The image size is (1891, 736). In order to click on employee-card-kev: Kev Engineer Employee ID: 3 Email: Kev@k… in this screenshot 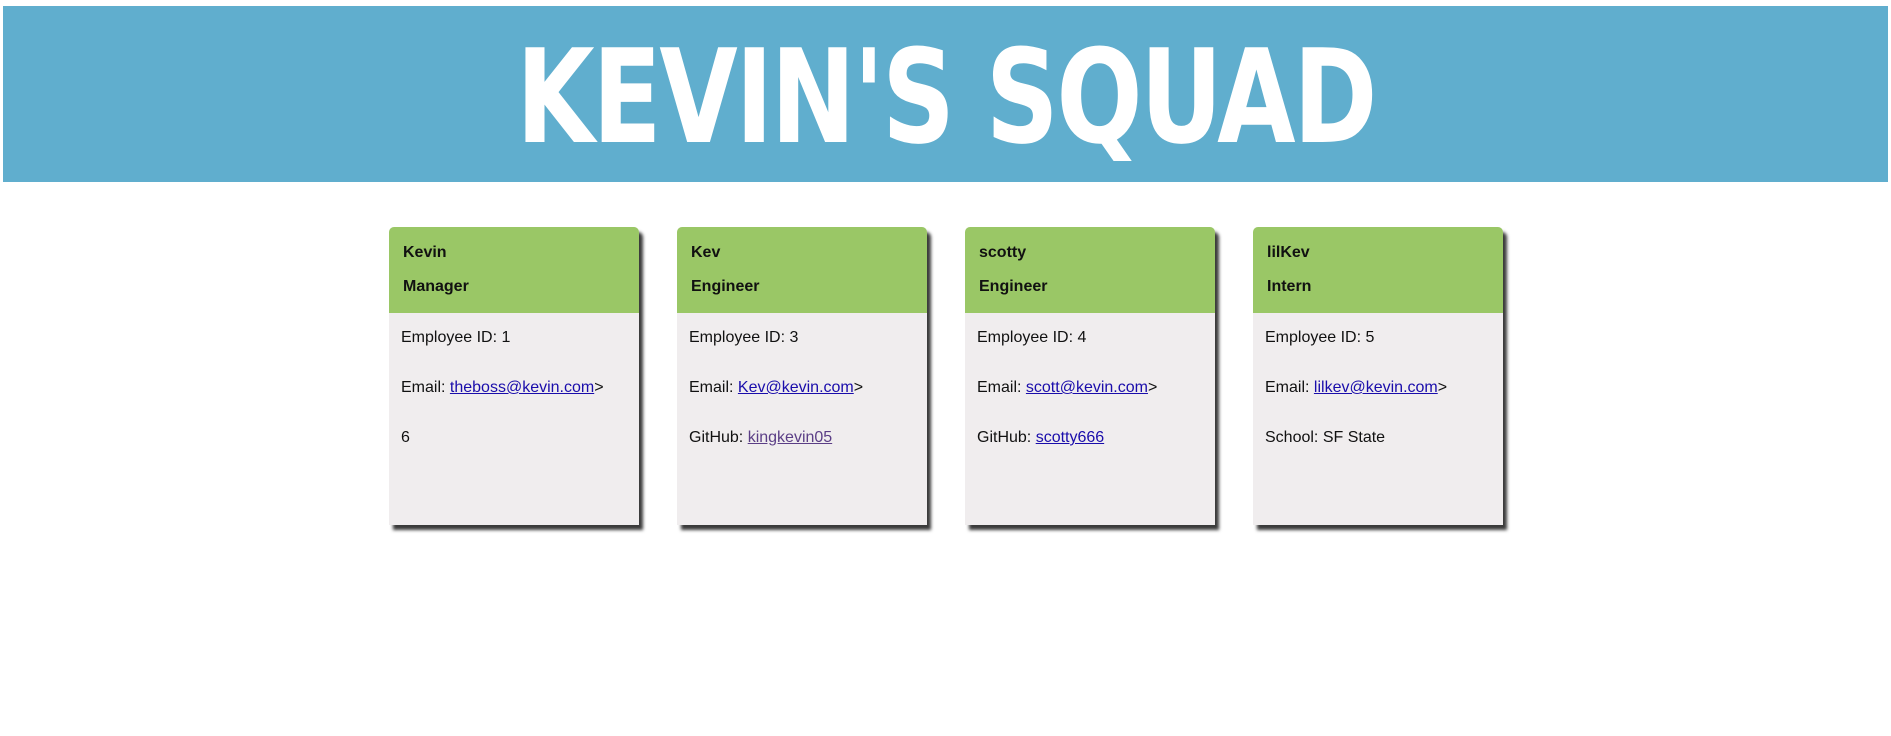, I will do `click(802, 376)`.